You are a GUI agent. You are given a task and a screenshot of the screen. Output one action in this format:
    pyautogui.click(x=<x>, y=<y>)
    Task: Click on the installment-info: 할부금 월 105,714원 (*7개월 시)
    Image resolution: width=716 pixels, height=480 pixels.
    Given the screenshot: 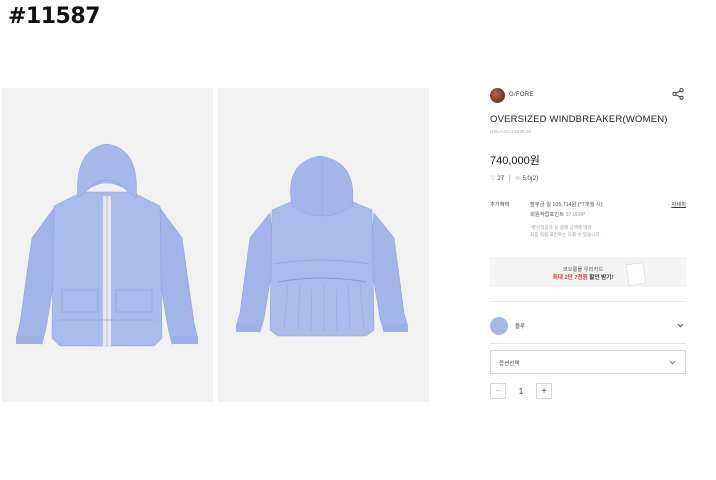 What is the action you would take?
    pyautogui.click(x=566, y=205)
    